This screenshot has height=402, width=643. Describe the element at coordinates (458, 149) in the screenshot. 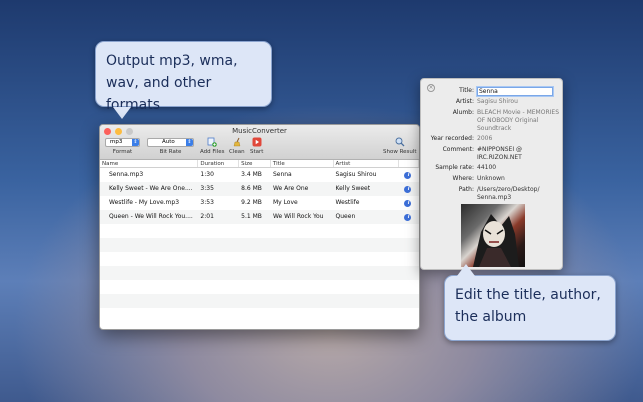

I see `comment-label: Comment:` at that location.